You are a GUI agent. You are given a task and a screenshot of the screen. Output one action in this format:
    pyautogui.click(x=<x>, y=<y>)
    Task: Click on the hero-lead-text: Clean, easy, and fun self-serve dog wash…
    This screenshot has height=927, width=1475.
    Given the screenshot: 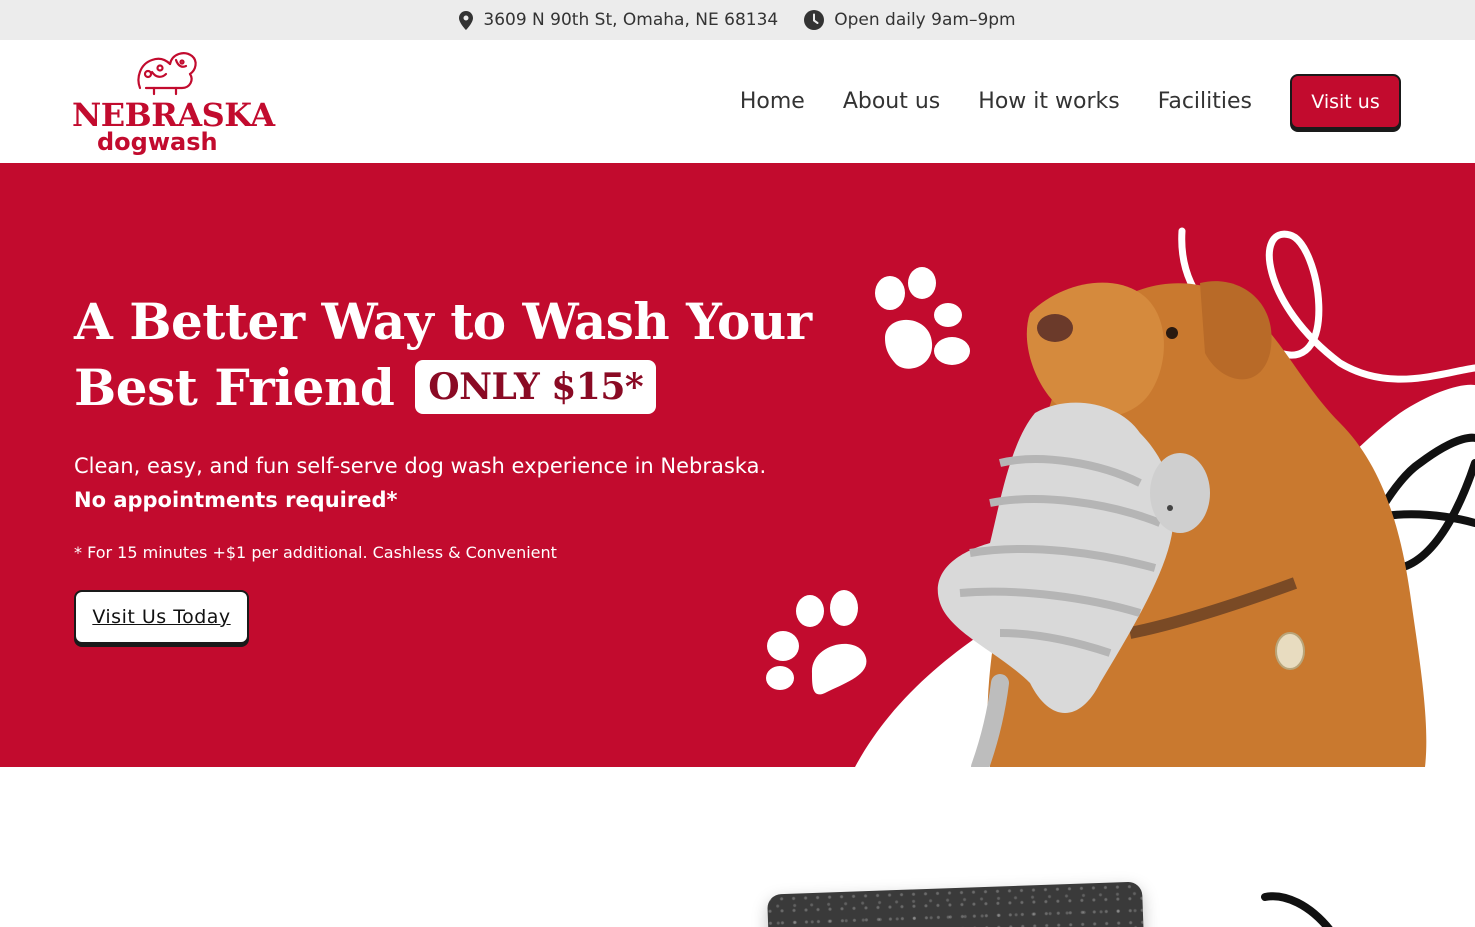 What is the action you would take?
    pyautogui.click(x=420, y=466)
    